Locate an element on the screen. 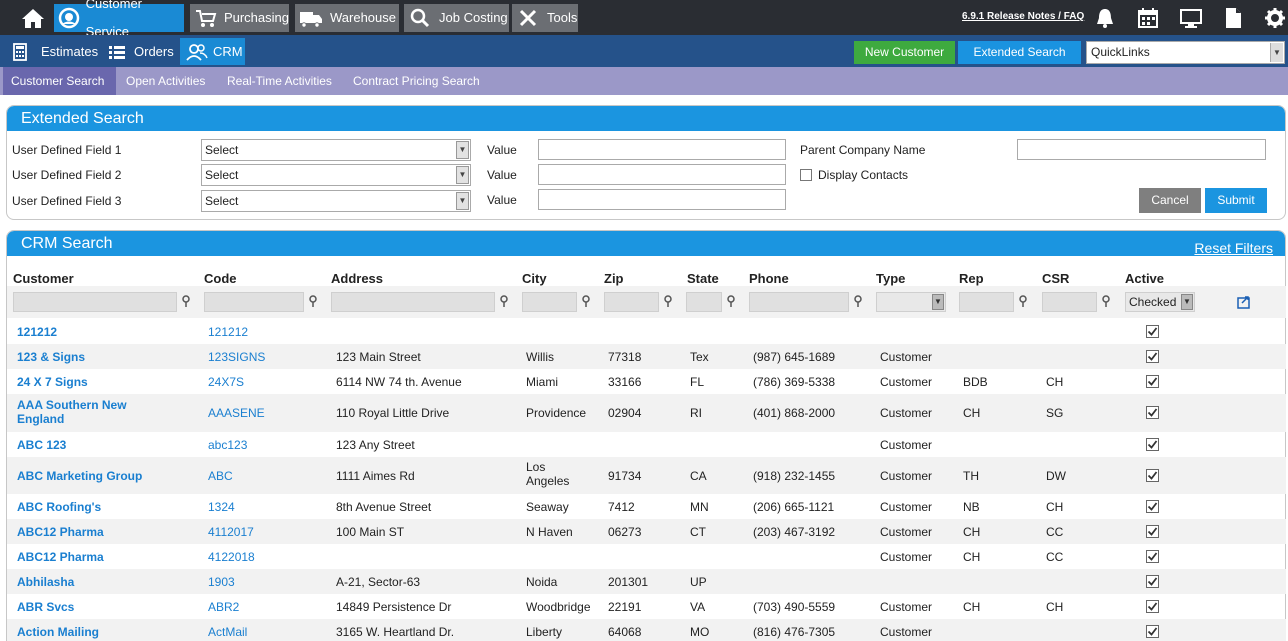 The width and height of the screenshot is (1288, 641). header-state: State is located at coordinates (703, 278).